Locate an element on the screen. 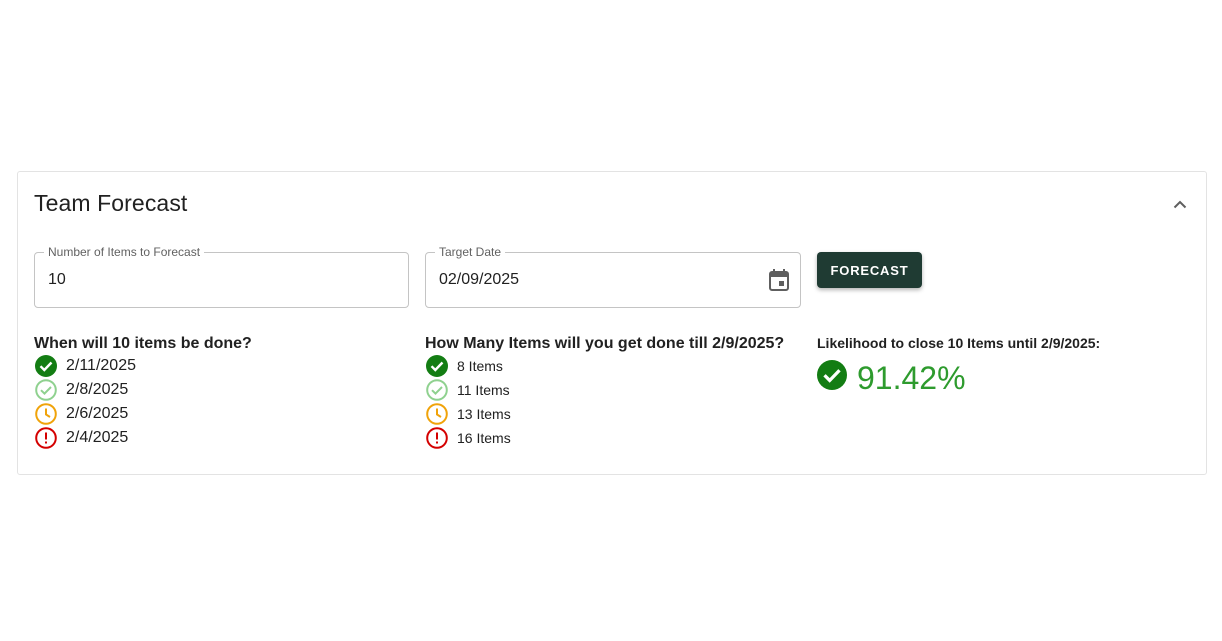 This screenshot has width=1222, height=641. calendar-icon is located at coordinates (779, 280).